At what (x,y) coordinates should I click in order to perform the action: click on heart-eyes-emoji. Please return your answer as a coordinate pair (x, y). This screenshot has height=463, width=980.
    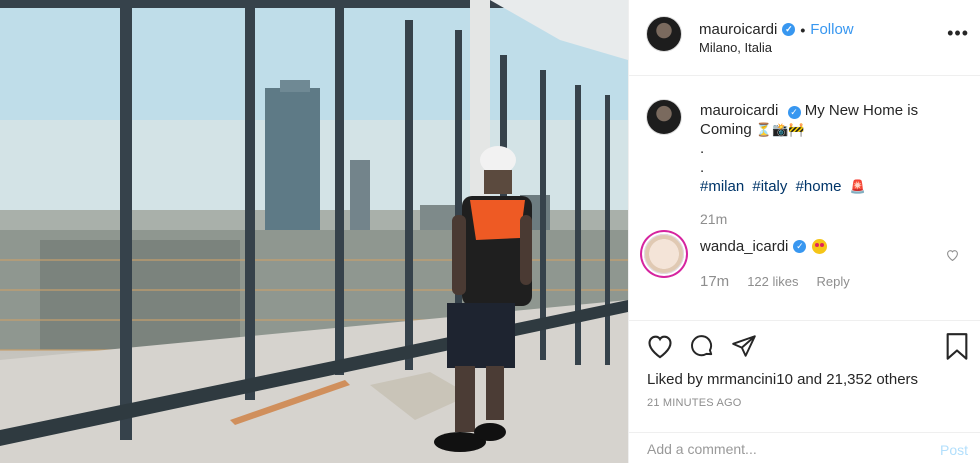
    Looking at the image, I should click on (820, 246).